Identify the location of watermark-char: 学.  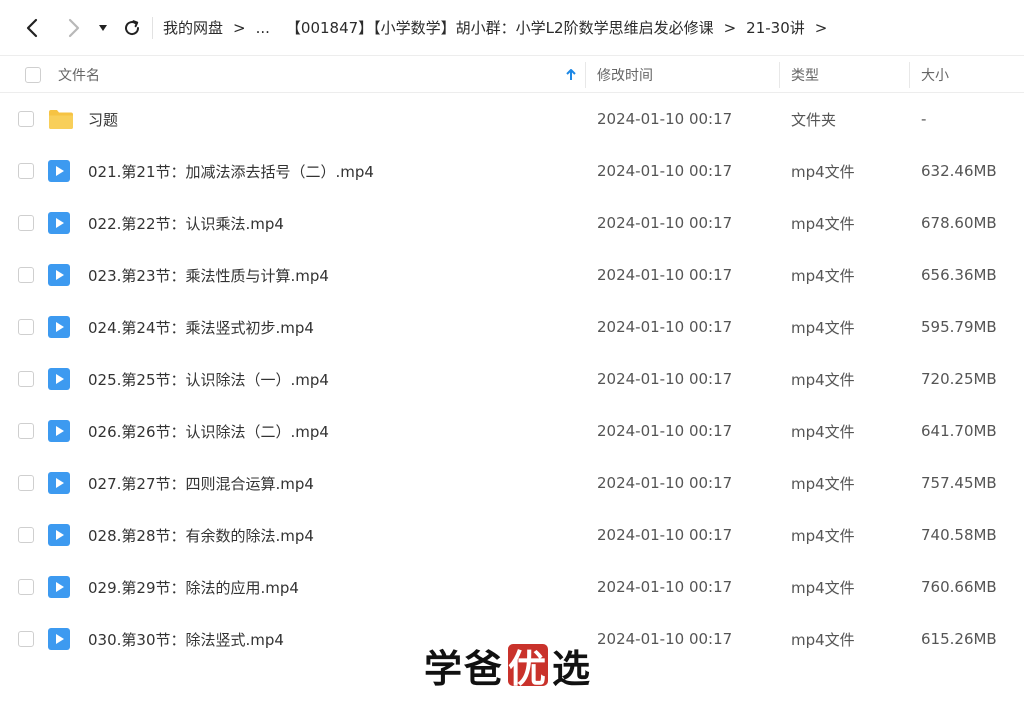
(444, 668).